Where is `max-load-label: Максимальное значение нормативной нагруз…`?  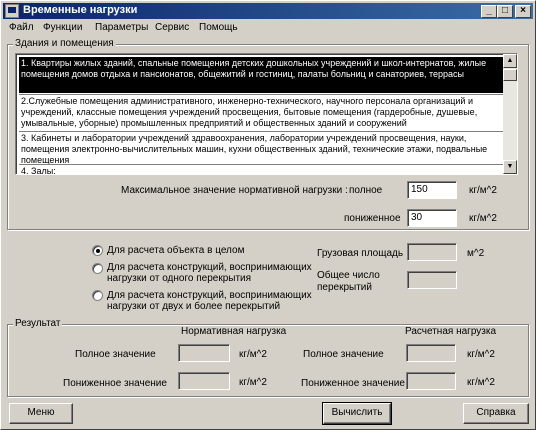
max-load-label: Максимальное значение нормативной нагруз… is located at coordinates (234, 190).